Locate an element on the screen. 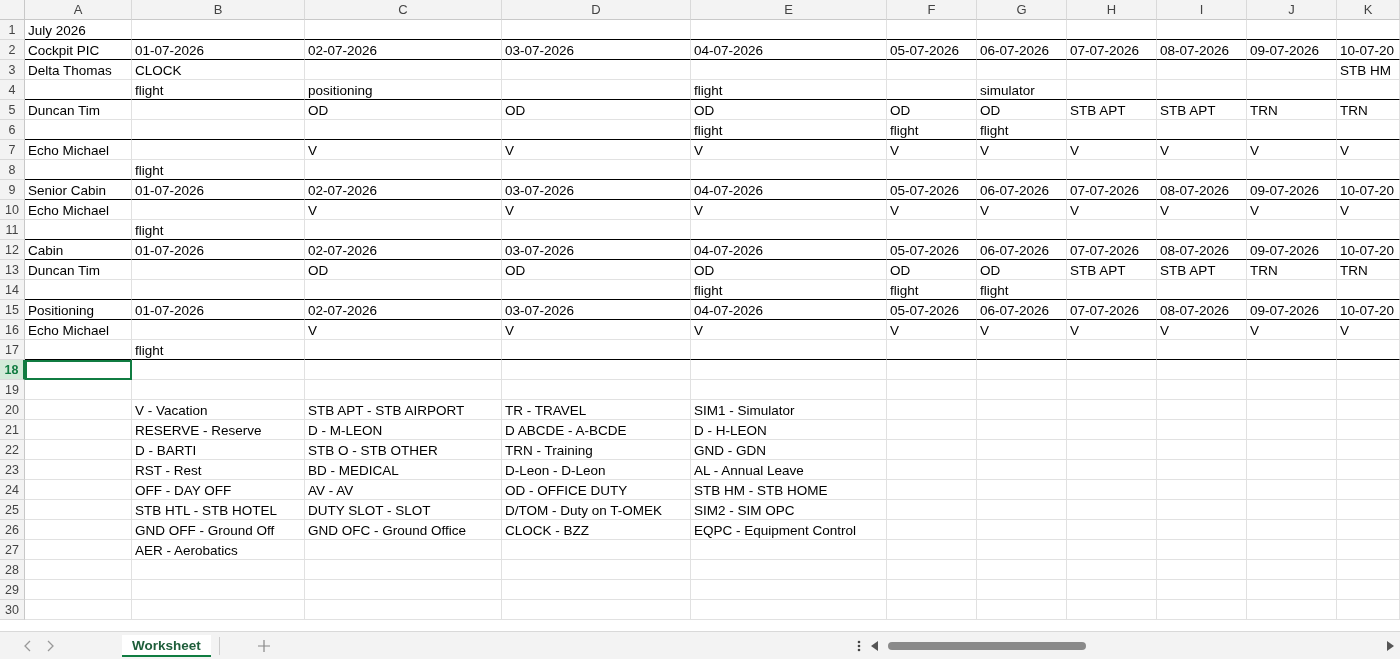 The width and height of the screenshot is (1400, 659). row-header: 19 is located at coordinates (12, 390).